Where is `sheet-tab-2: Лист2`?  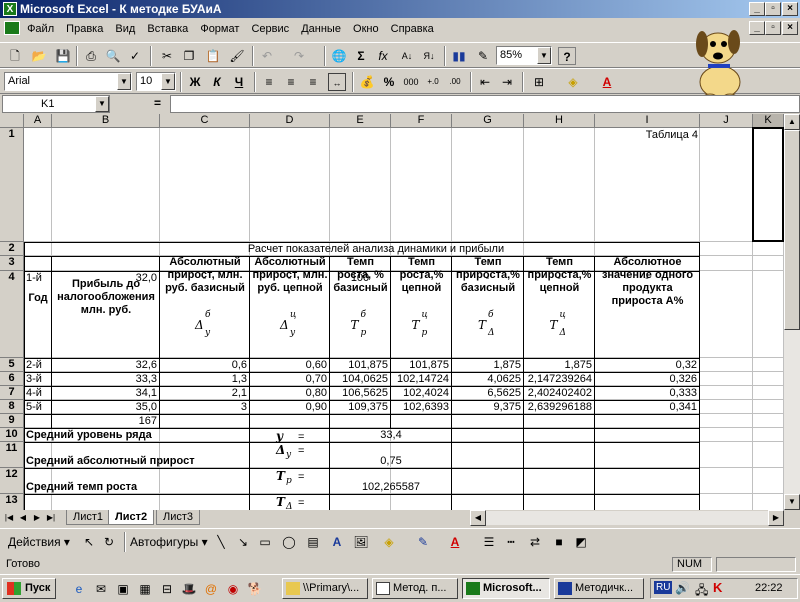 sheet-tab-2: Лист2 is located at coordinates (131, 517).